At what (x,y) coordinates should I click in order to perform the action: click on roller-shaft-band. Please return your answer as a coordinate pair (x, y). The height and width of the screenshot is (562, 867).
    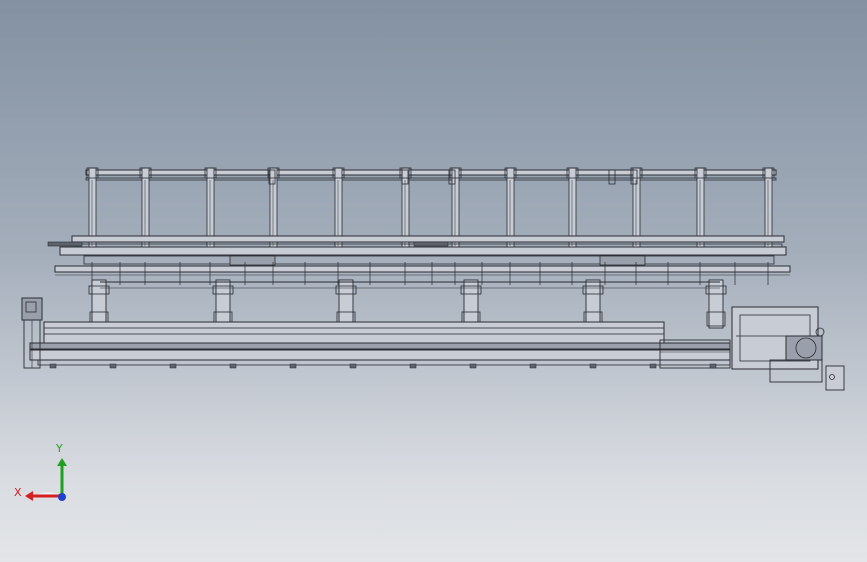
    Looking at the image, I should click on (429, 260).